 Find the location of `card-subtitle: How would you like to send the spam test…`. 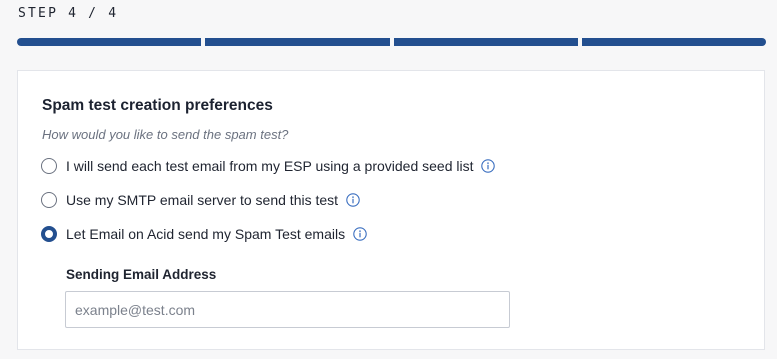

card-subtitle: How would you like to send the spam test… is located at coordinates (165, 134).